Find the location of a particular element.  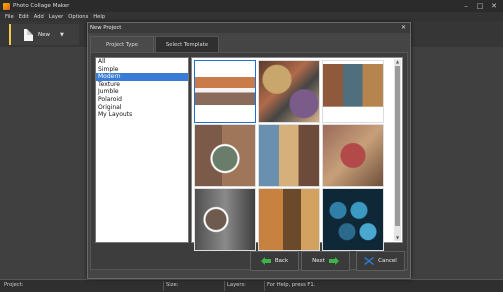

status-help: For Help, press F1. is located at coordinates (291, 285).